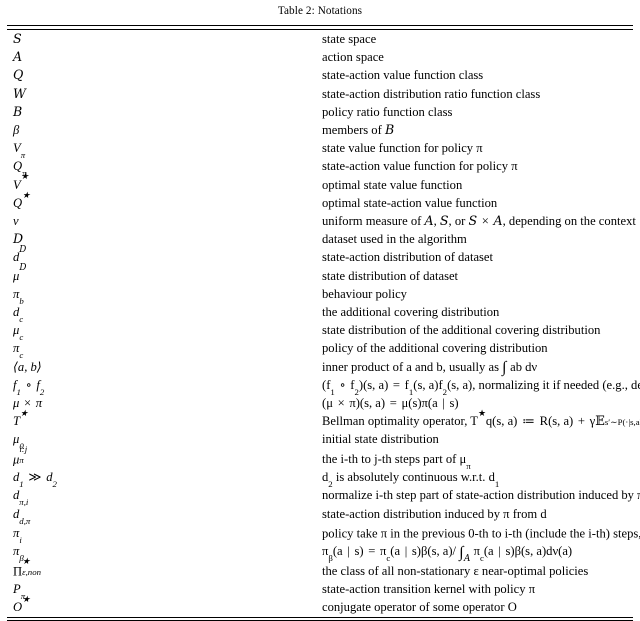 Image resolution: width=640 pixels, height=621 pixels. I want to click on row-symbol: V★, so click(21, 181).